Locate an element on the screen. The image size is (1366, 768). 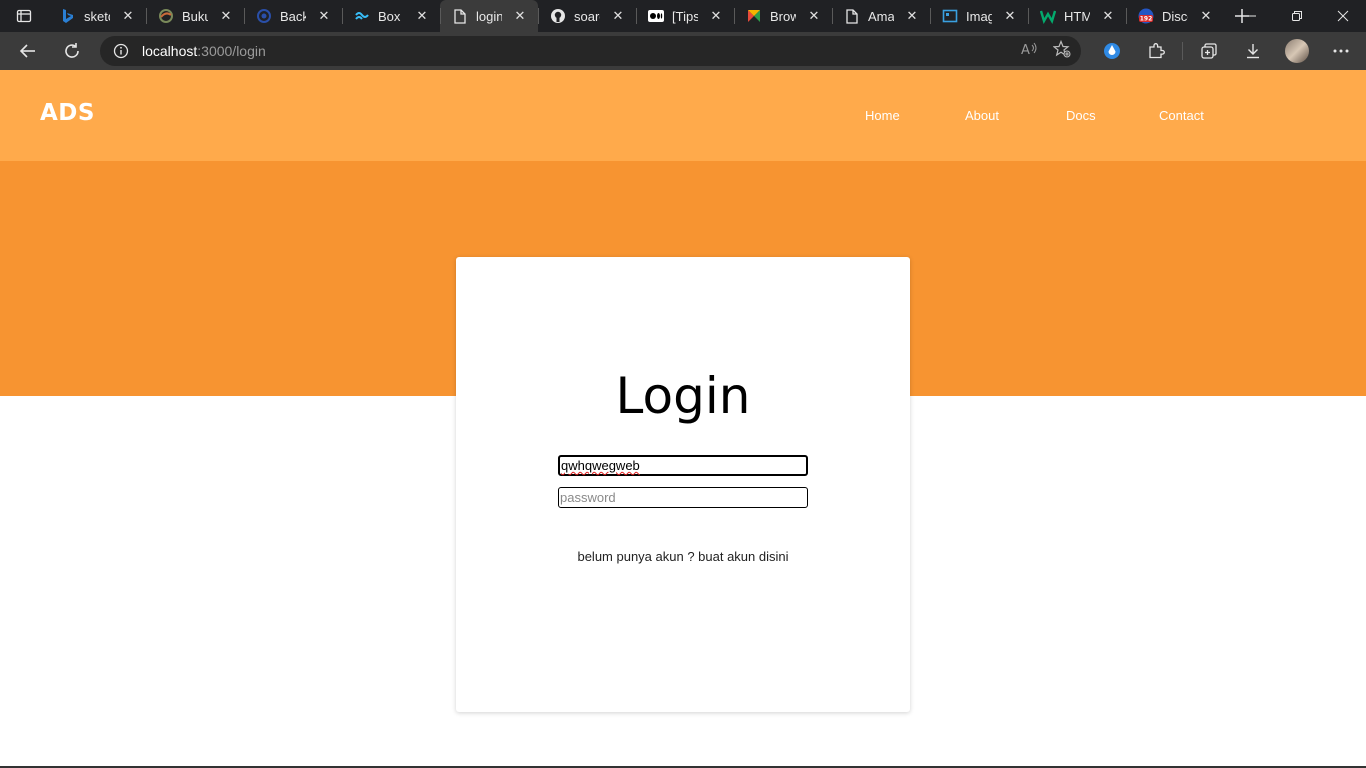
tab-htm: HTM ✕ is located at coordinates (1077, 16).